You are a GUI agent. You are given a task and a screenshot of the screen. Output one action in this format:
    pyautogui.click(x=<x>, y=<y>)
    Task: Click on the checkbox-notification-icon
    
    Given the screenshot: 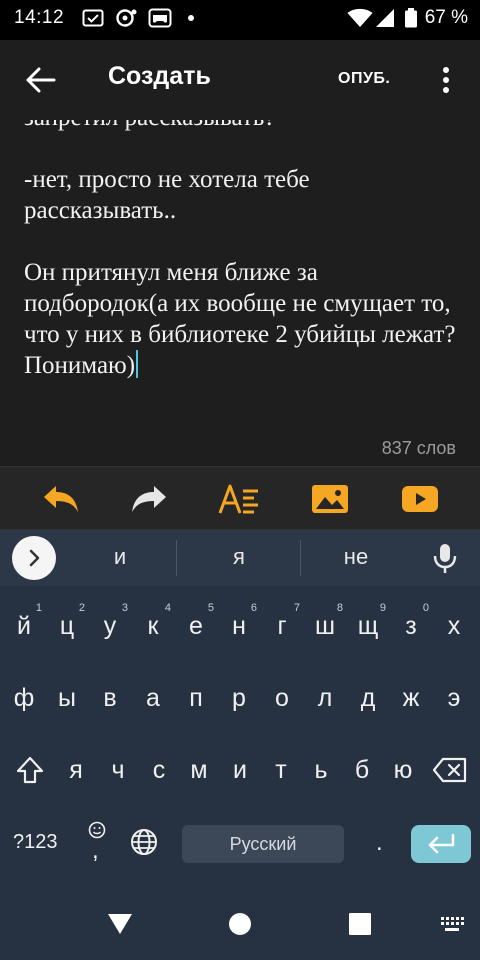 What is the action you would take?
    pyautogui.click(x=93, y=18)
    